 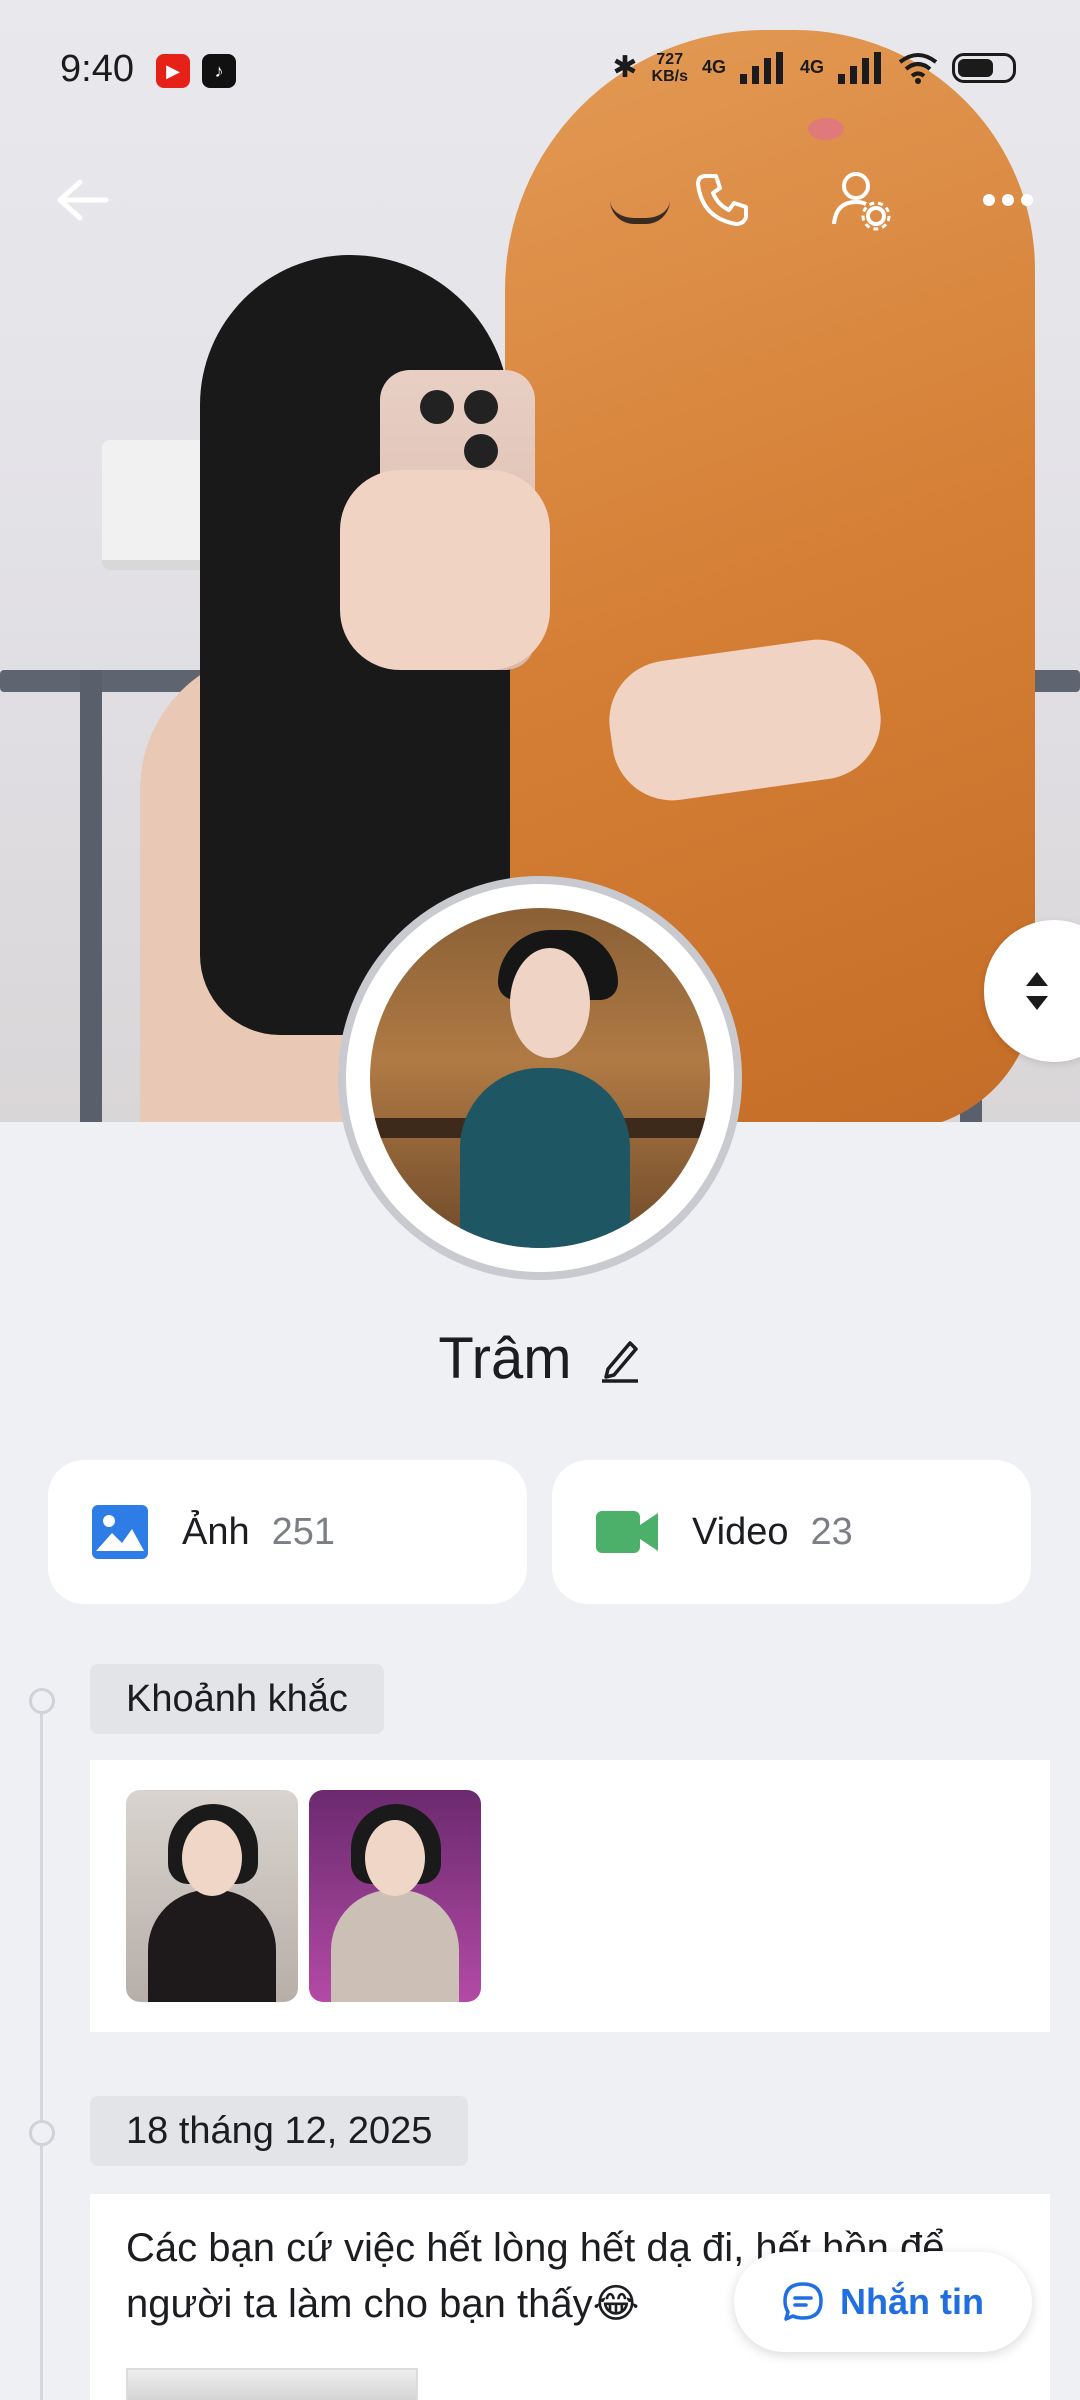 I want to click on status-right: ✱ 727 KB/s 4G 4G, so click(x=814, y=67).